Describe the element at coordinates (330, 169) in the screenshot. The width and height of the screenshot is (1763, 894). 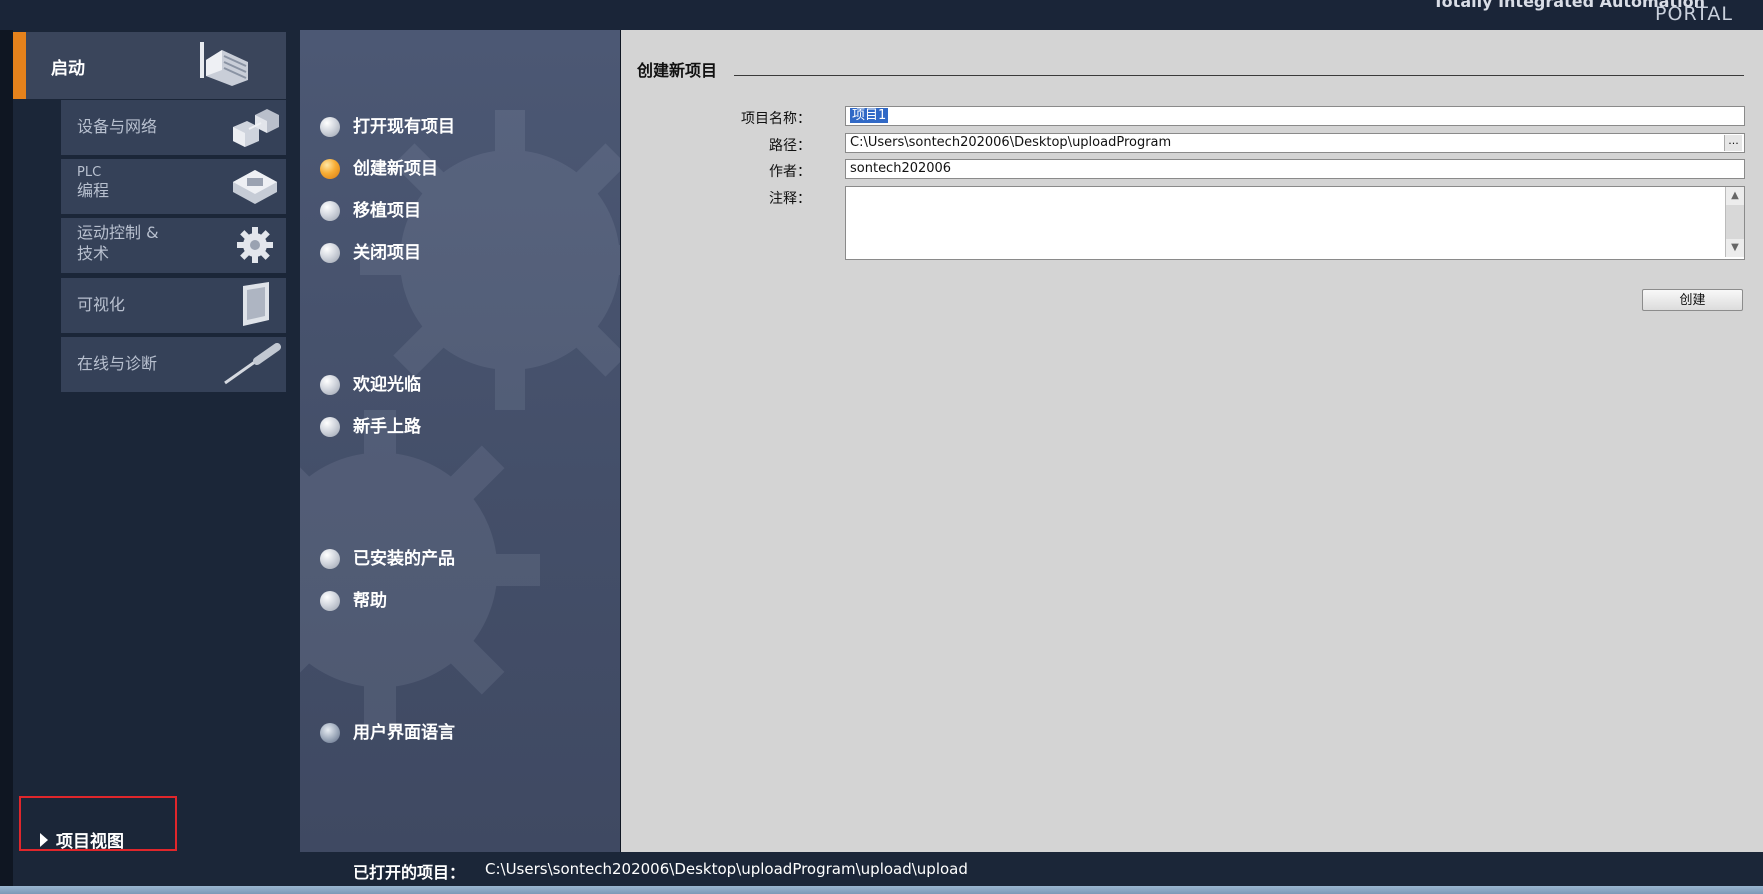
I see `radio-dot-active-icon` at that location.